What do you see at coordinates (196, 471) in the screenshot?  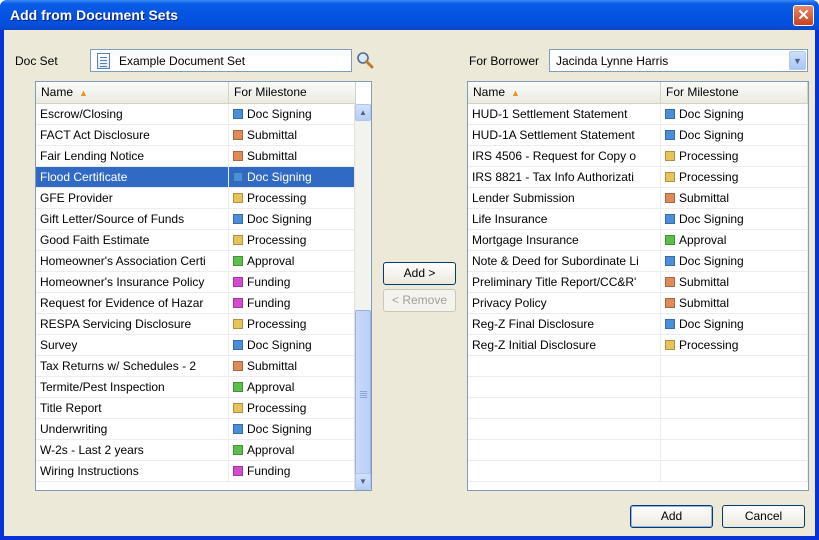 I see `table-row: Wiring Instructions Funding` at bounding box center [196, 471].